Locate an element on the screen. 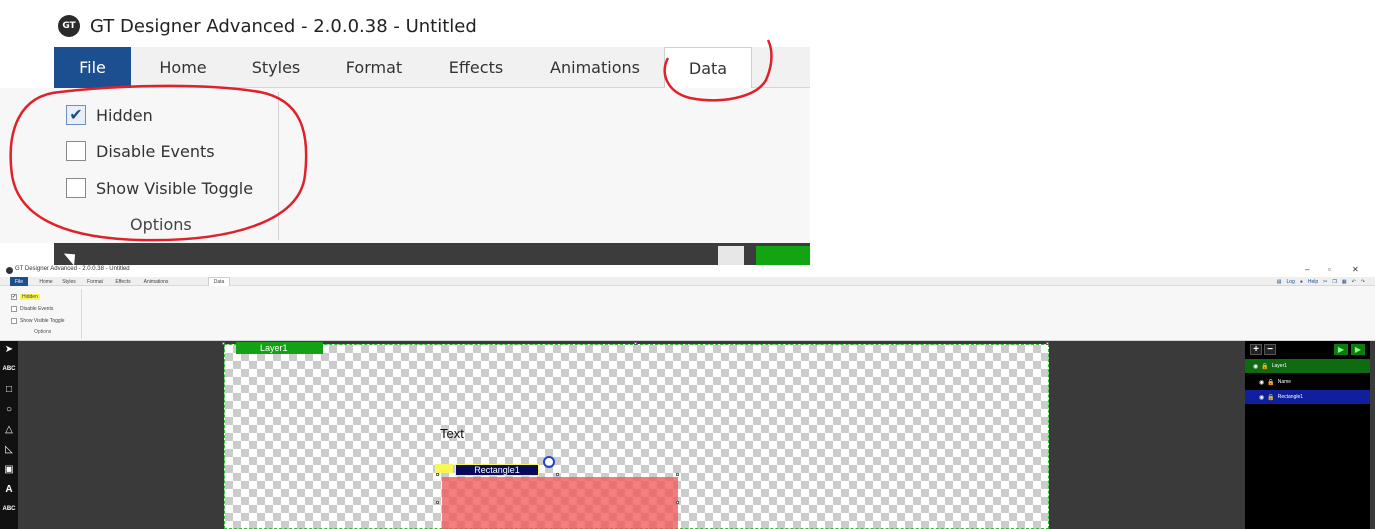 This screenshot has height=529, width=1375. copy-icon: ❐ is located at coordinates (1334, 282).